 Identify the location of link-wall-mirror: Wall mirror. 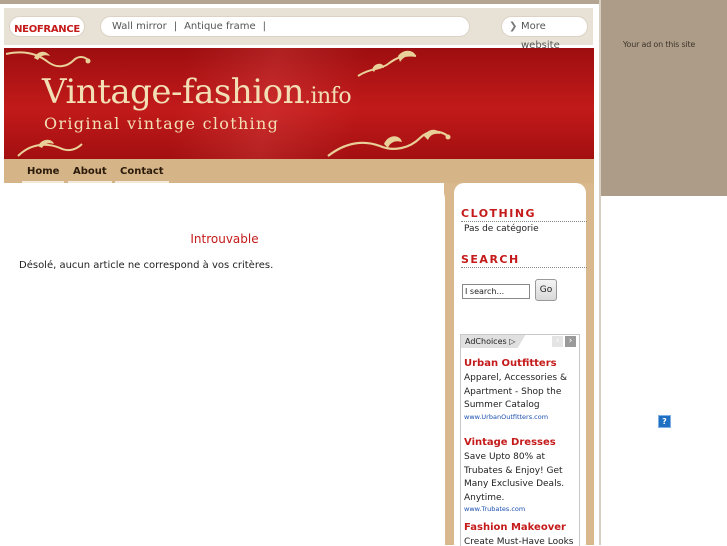
(139, 26).